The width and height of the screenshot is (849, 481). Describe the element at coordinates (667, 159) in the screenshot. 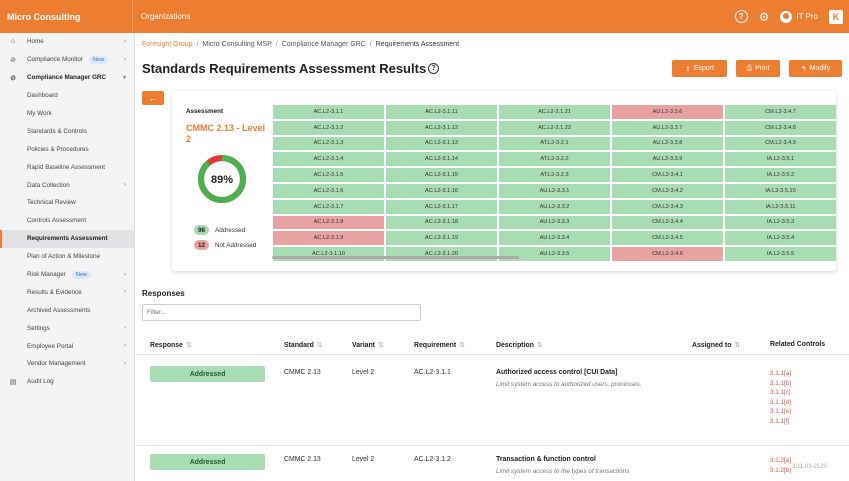

I see `requirement-cell-au-l2-3-3-9: AU.L2-3.3.9` at that location.